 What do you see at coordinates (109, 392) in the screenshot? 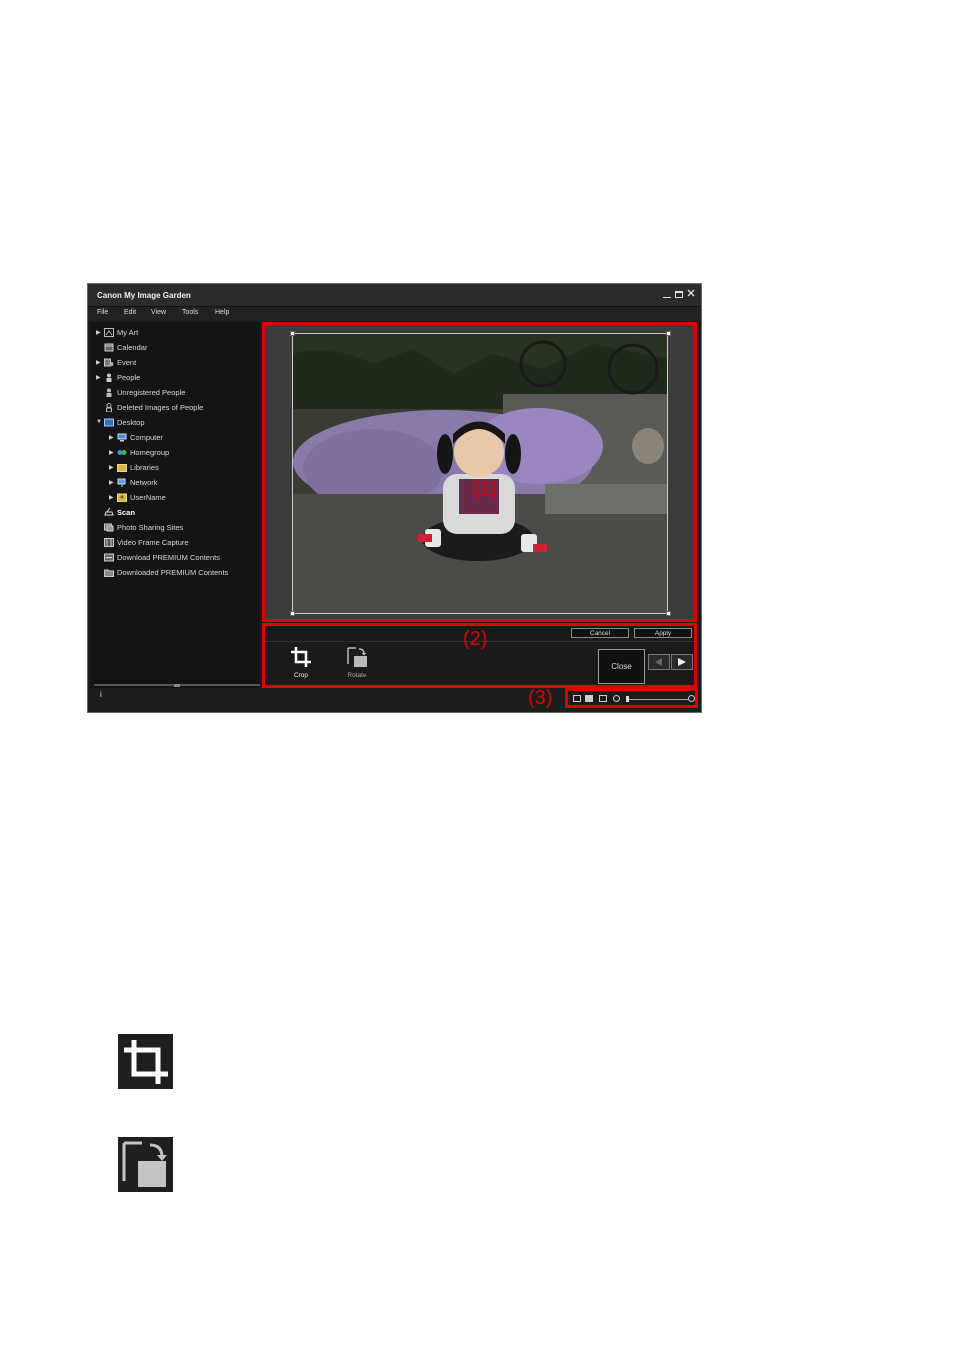
I see `unregistered-people-icon` at bounding box center [109, 392].